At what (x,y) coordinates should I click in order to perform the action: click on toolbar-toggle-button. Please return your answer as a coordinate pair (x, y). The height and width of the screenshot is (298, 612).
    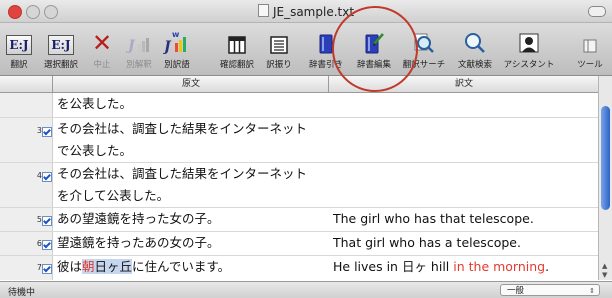
    Looking at the image, I should click on (597, 11).